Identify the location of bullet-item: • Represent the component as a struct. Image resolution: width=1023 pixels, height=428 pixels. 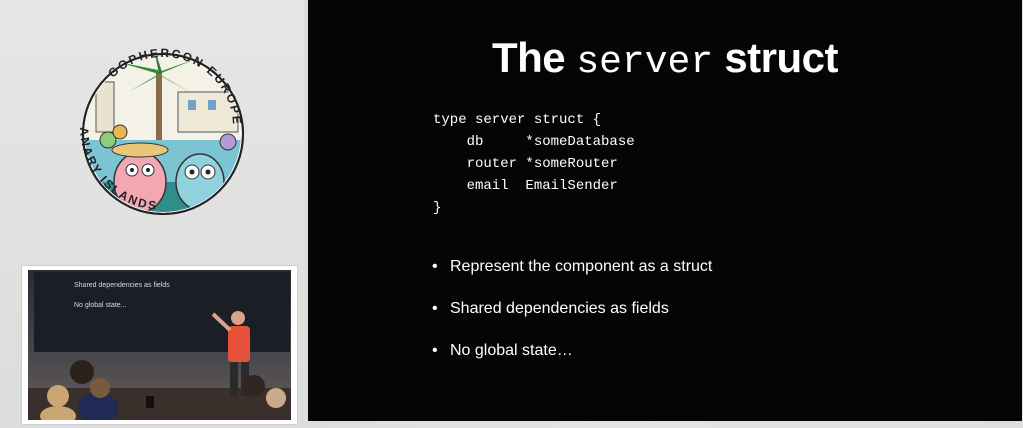
(572, 279).